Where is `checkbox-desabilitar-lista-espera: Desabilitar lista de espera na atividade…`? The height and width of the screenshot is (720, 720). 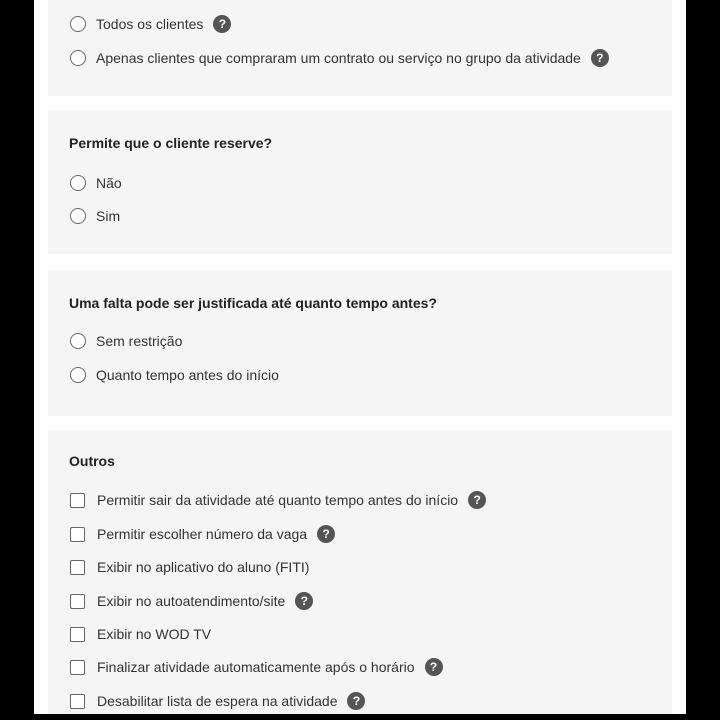
checkbox-desabilitar-lista-espera: Desabilitar lista de espera na atividade… is located at coordinates (218, 701).